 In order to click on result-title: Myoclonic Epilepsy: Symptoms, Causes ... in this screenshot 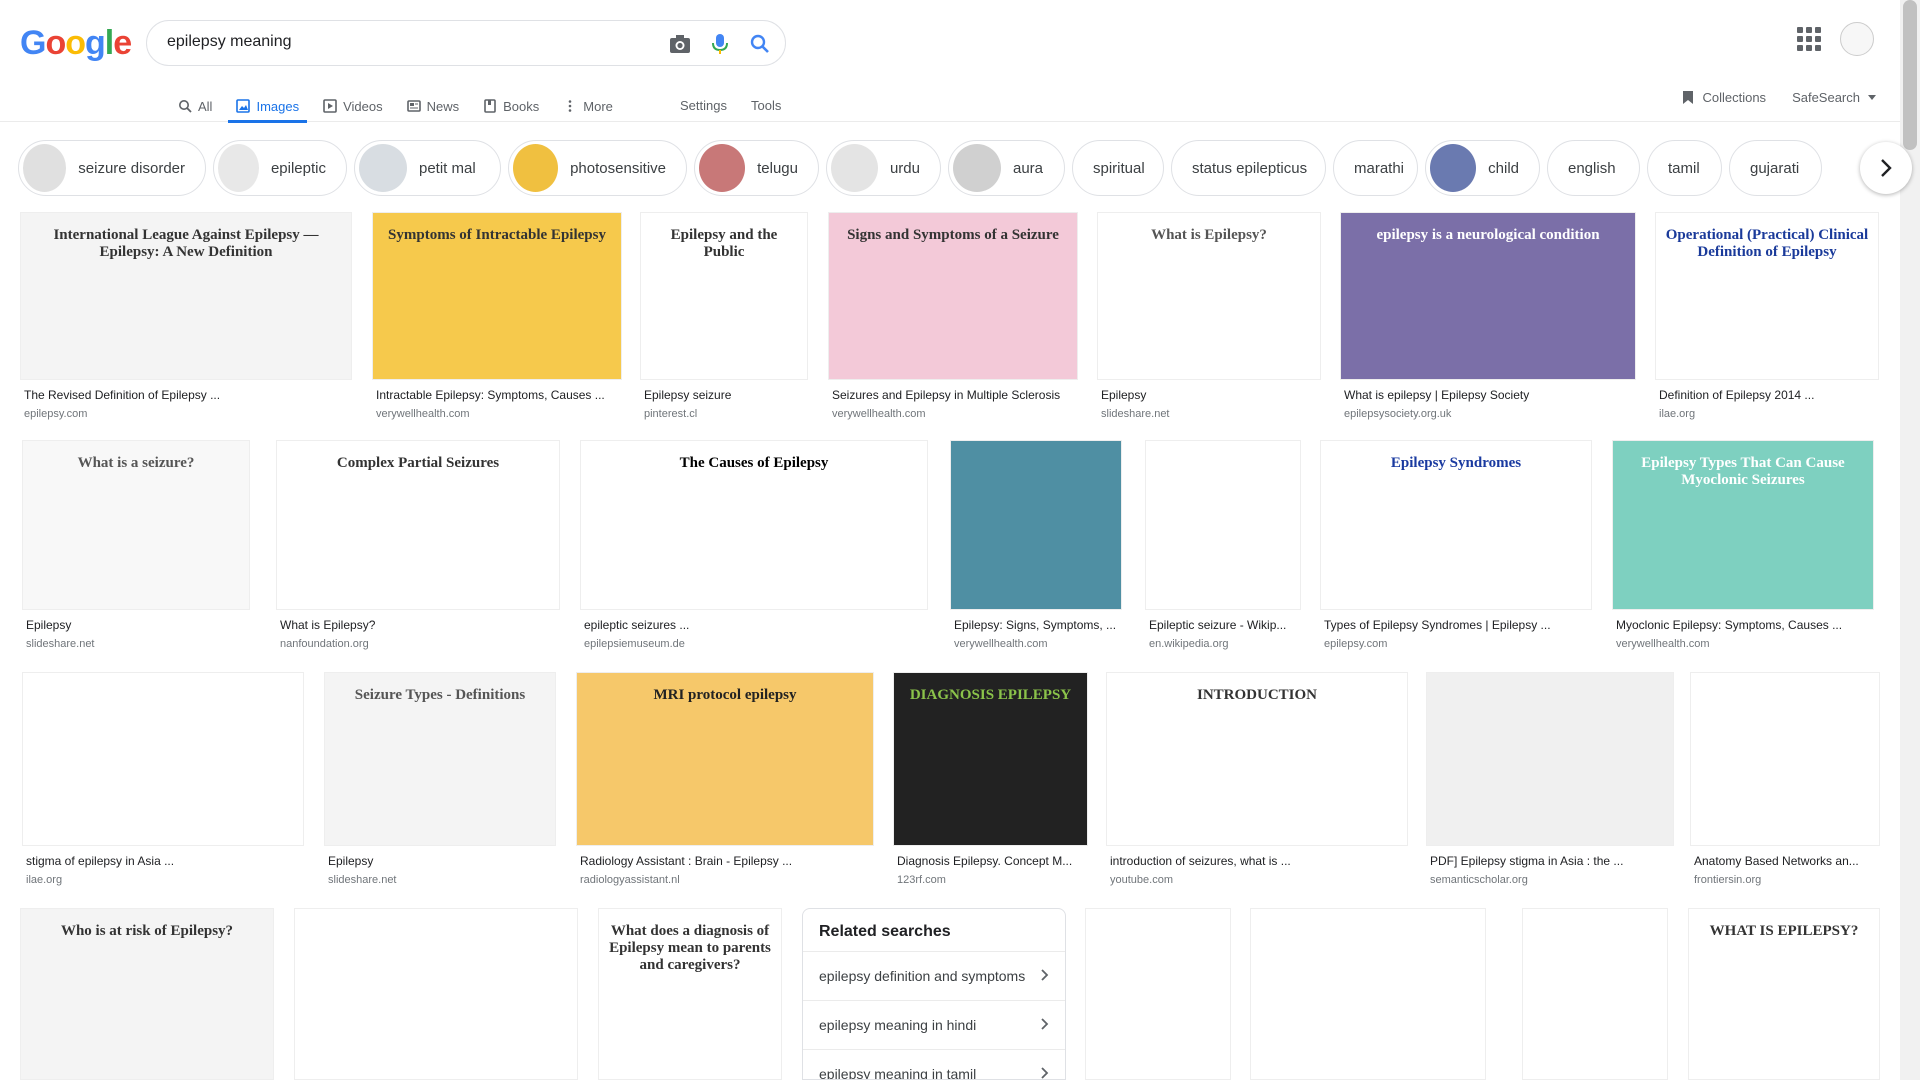, I will do `click(1745, 625)`.